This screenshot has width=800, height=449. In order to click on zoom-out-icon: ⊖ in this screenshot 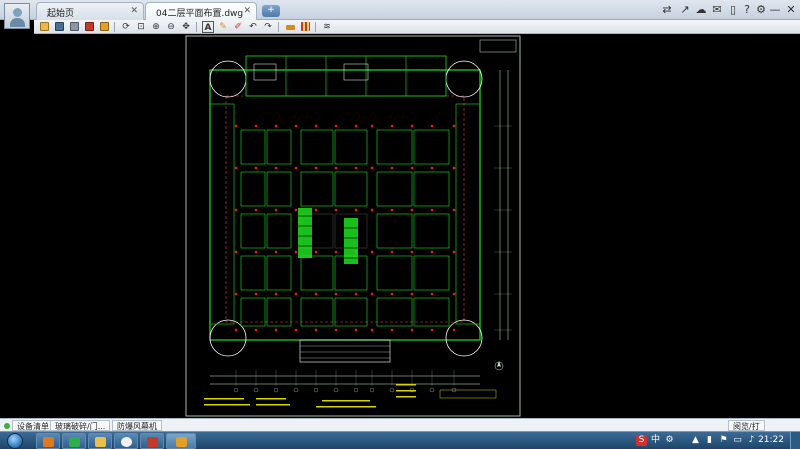, I will do `click(171, 27)`.